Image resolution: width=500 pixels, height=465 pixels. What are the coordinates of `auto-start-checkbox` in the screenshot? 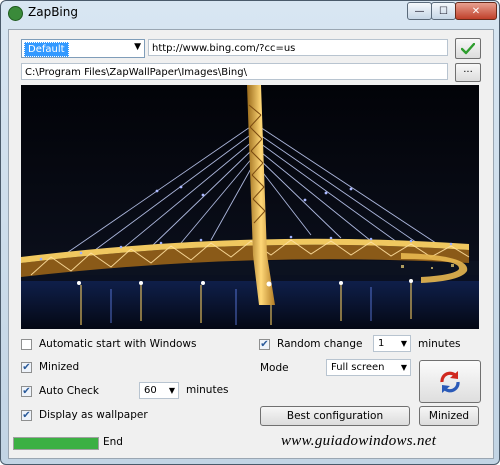 It's located at (26, 344).